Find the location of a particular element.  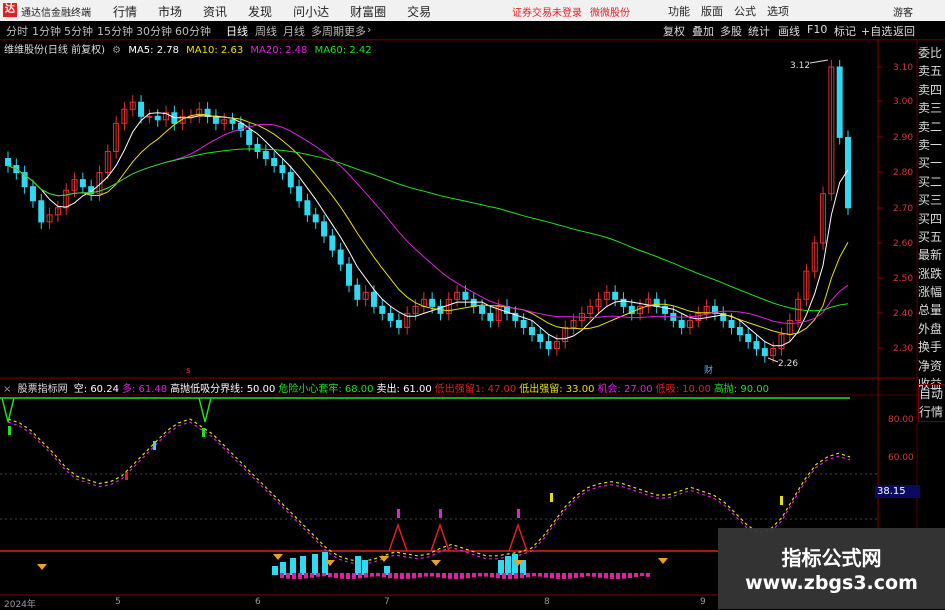

indicator-tick: 60.00 is located at coordinates (901, 458).